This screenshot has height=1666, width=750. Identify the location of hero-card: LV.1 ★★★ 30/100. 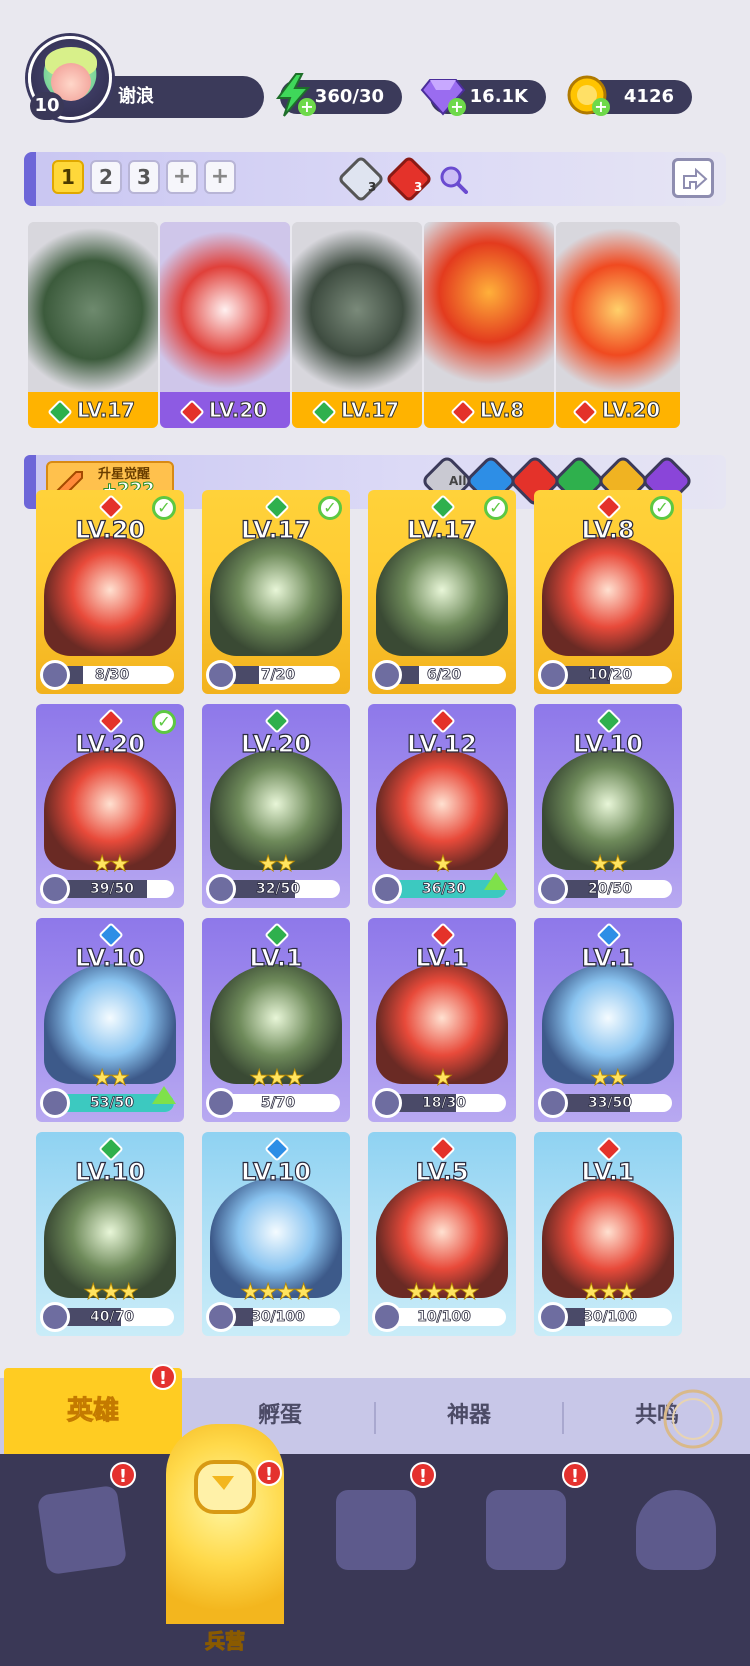
(608, 1234).